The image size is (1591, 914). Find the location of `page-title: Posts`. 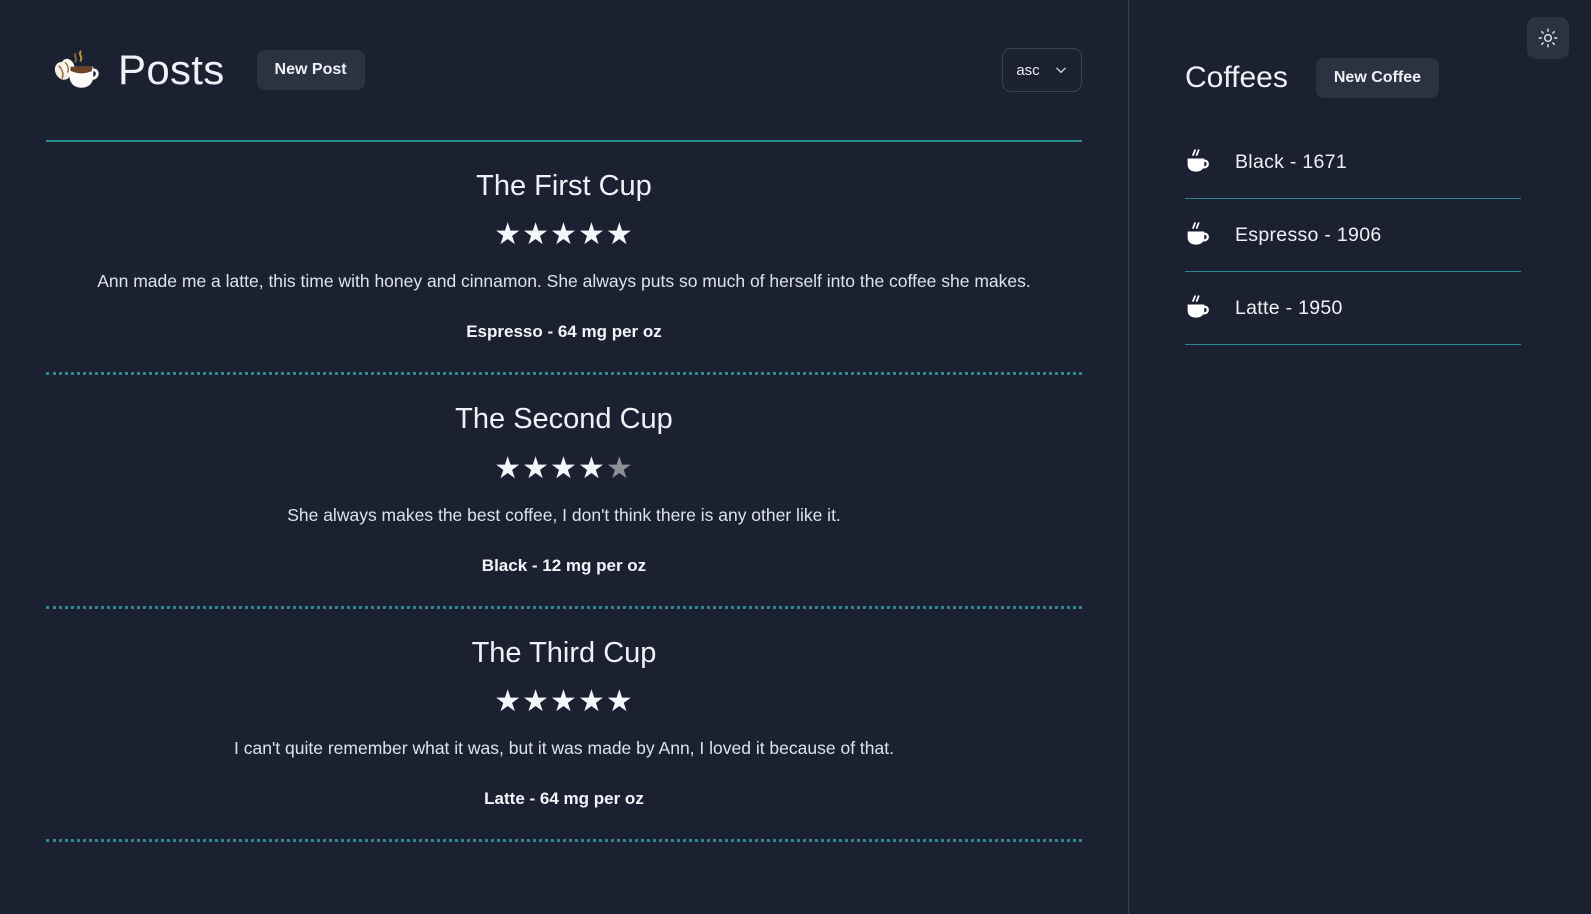

page-title: Posts is located at coordinates (171, 69).